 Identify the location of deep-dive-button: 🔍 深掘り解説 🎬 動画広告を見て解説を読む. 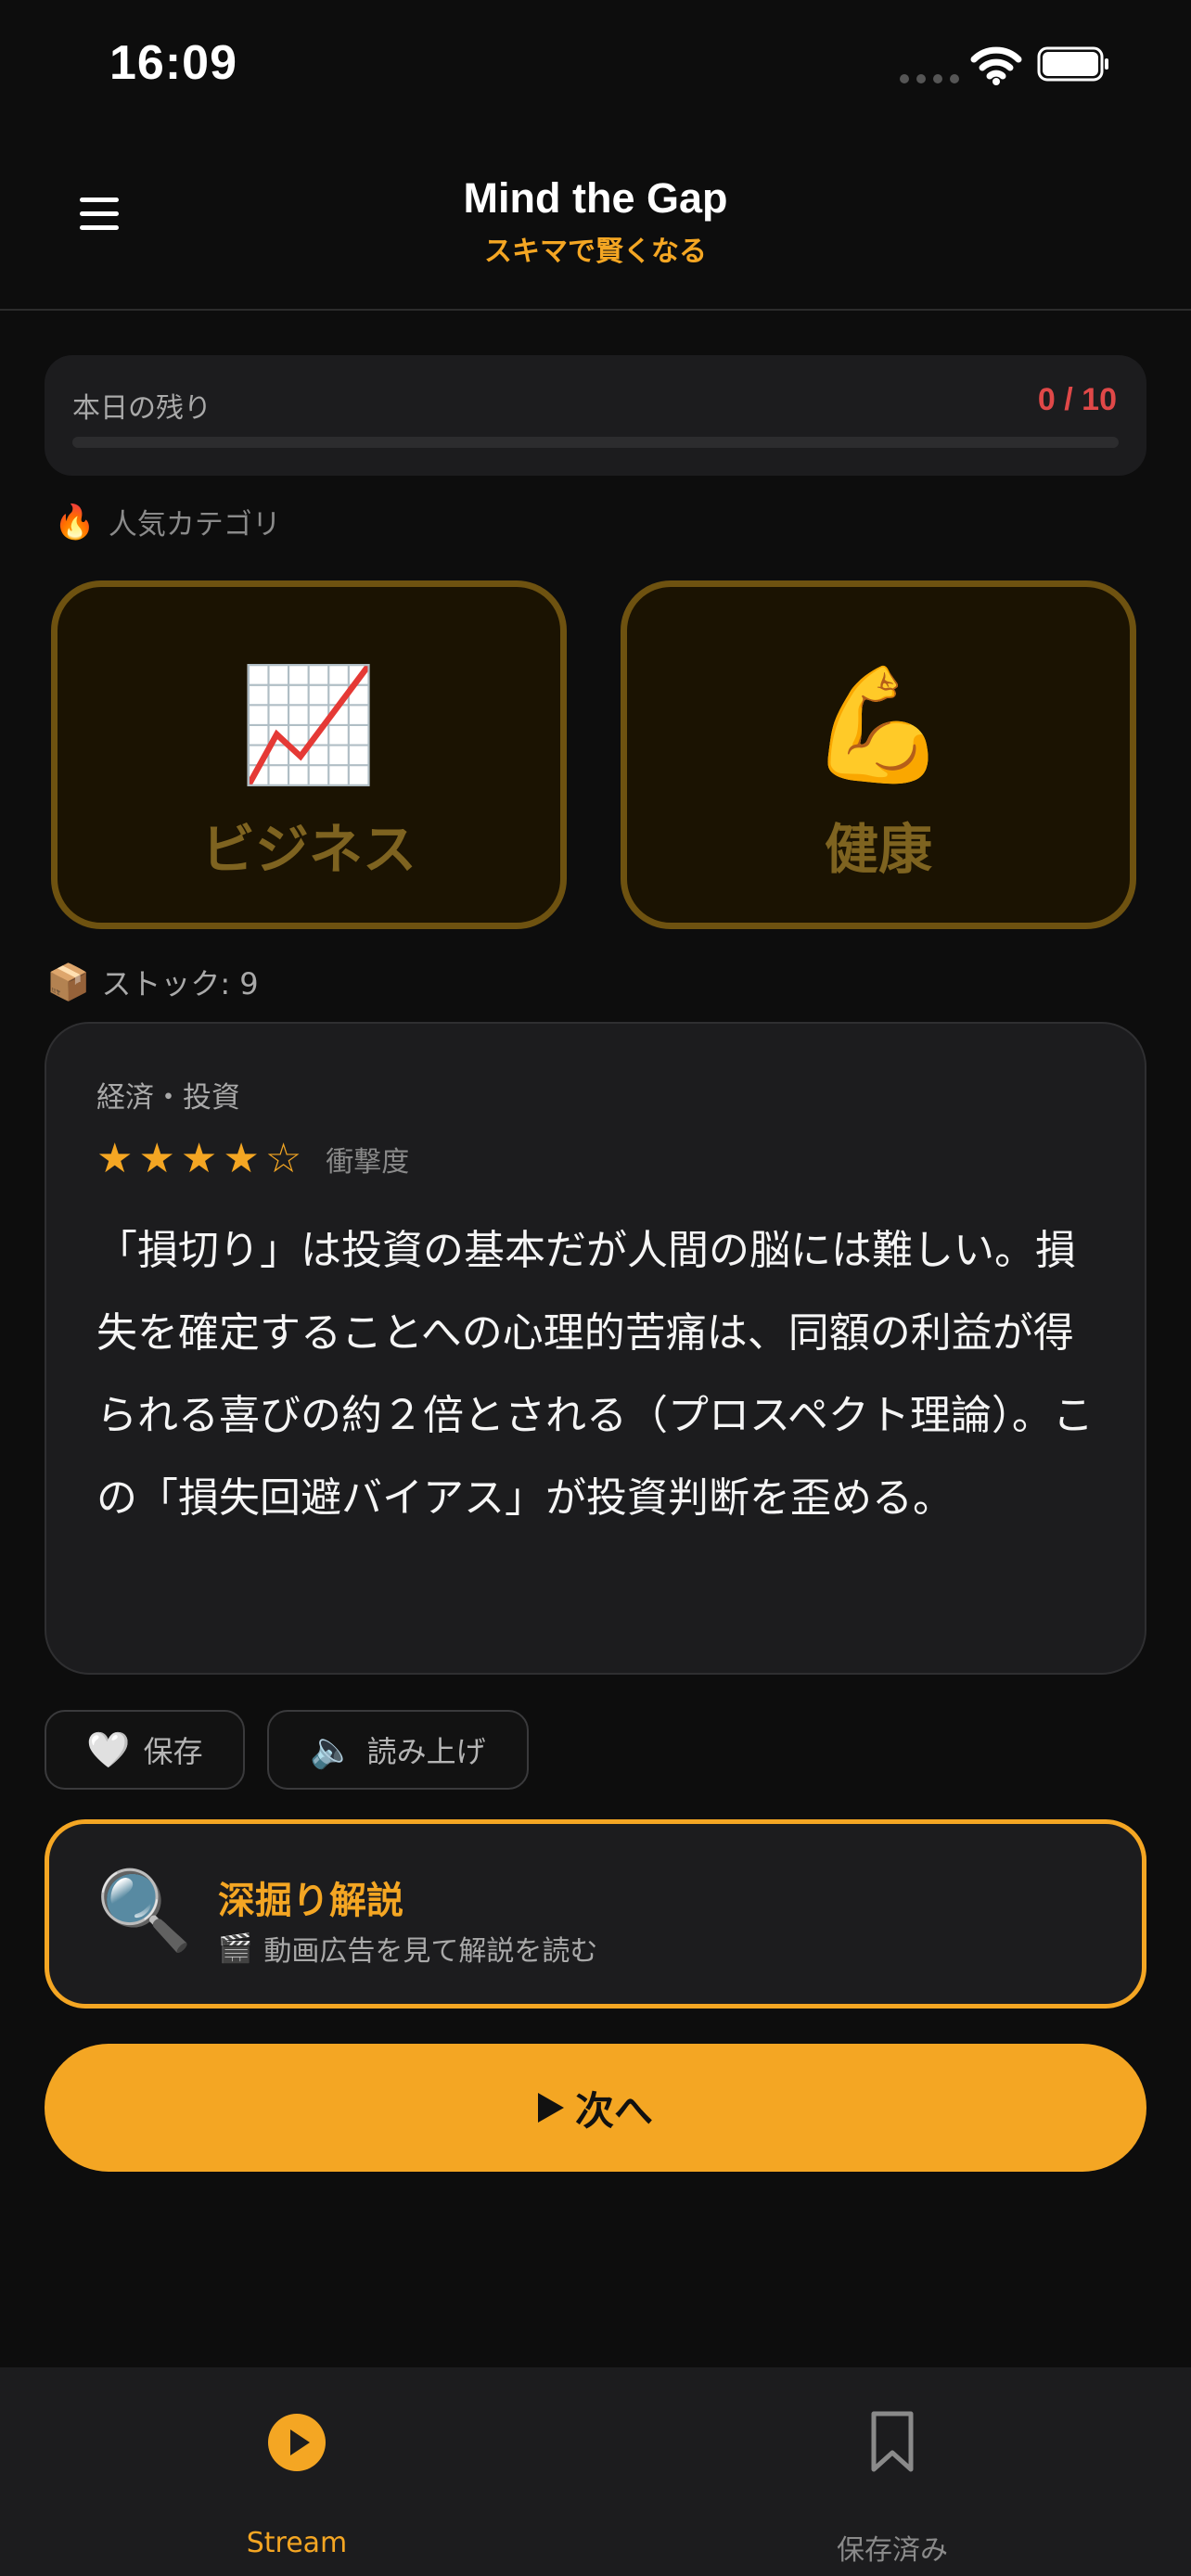
(595, 1914).